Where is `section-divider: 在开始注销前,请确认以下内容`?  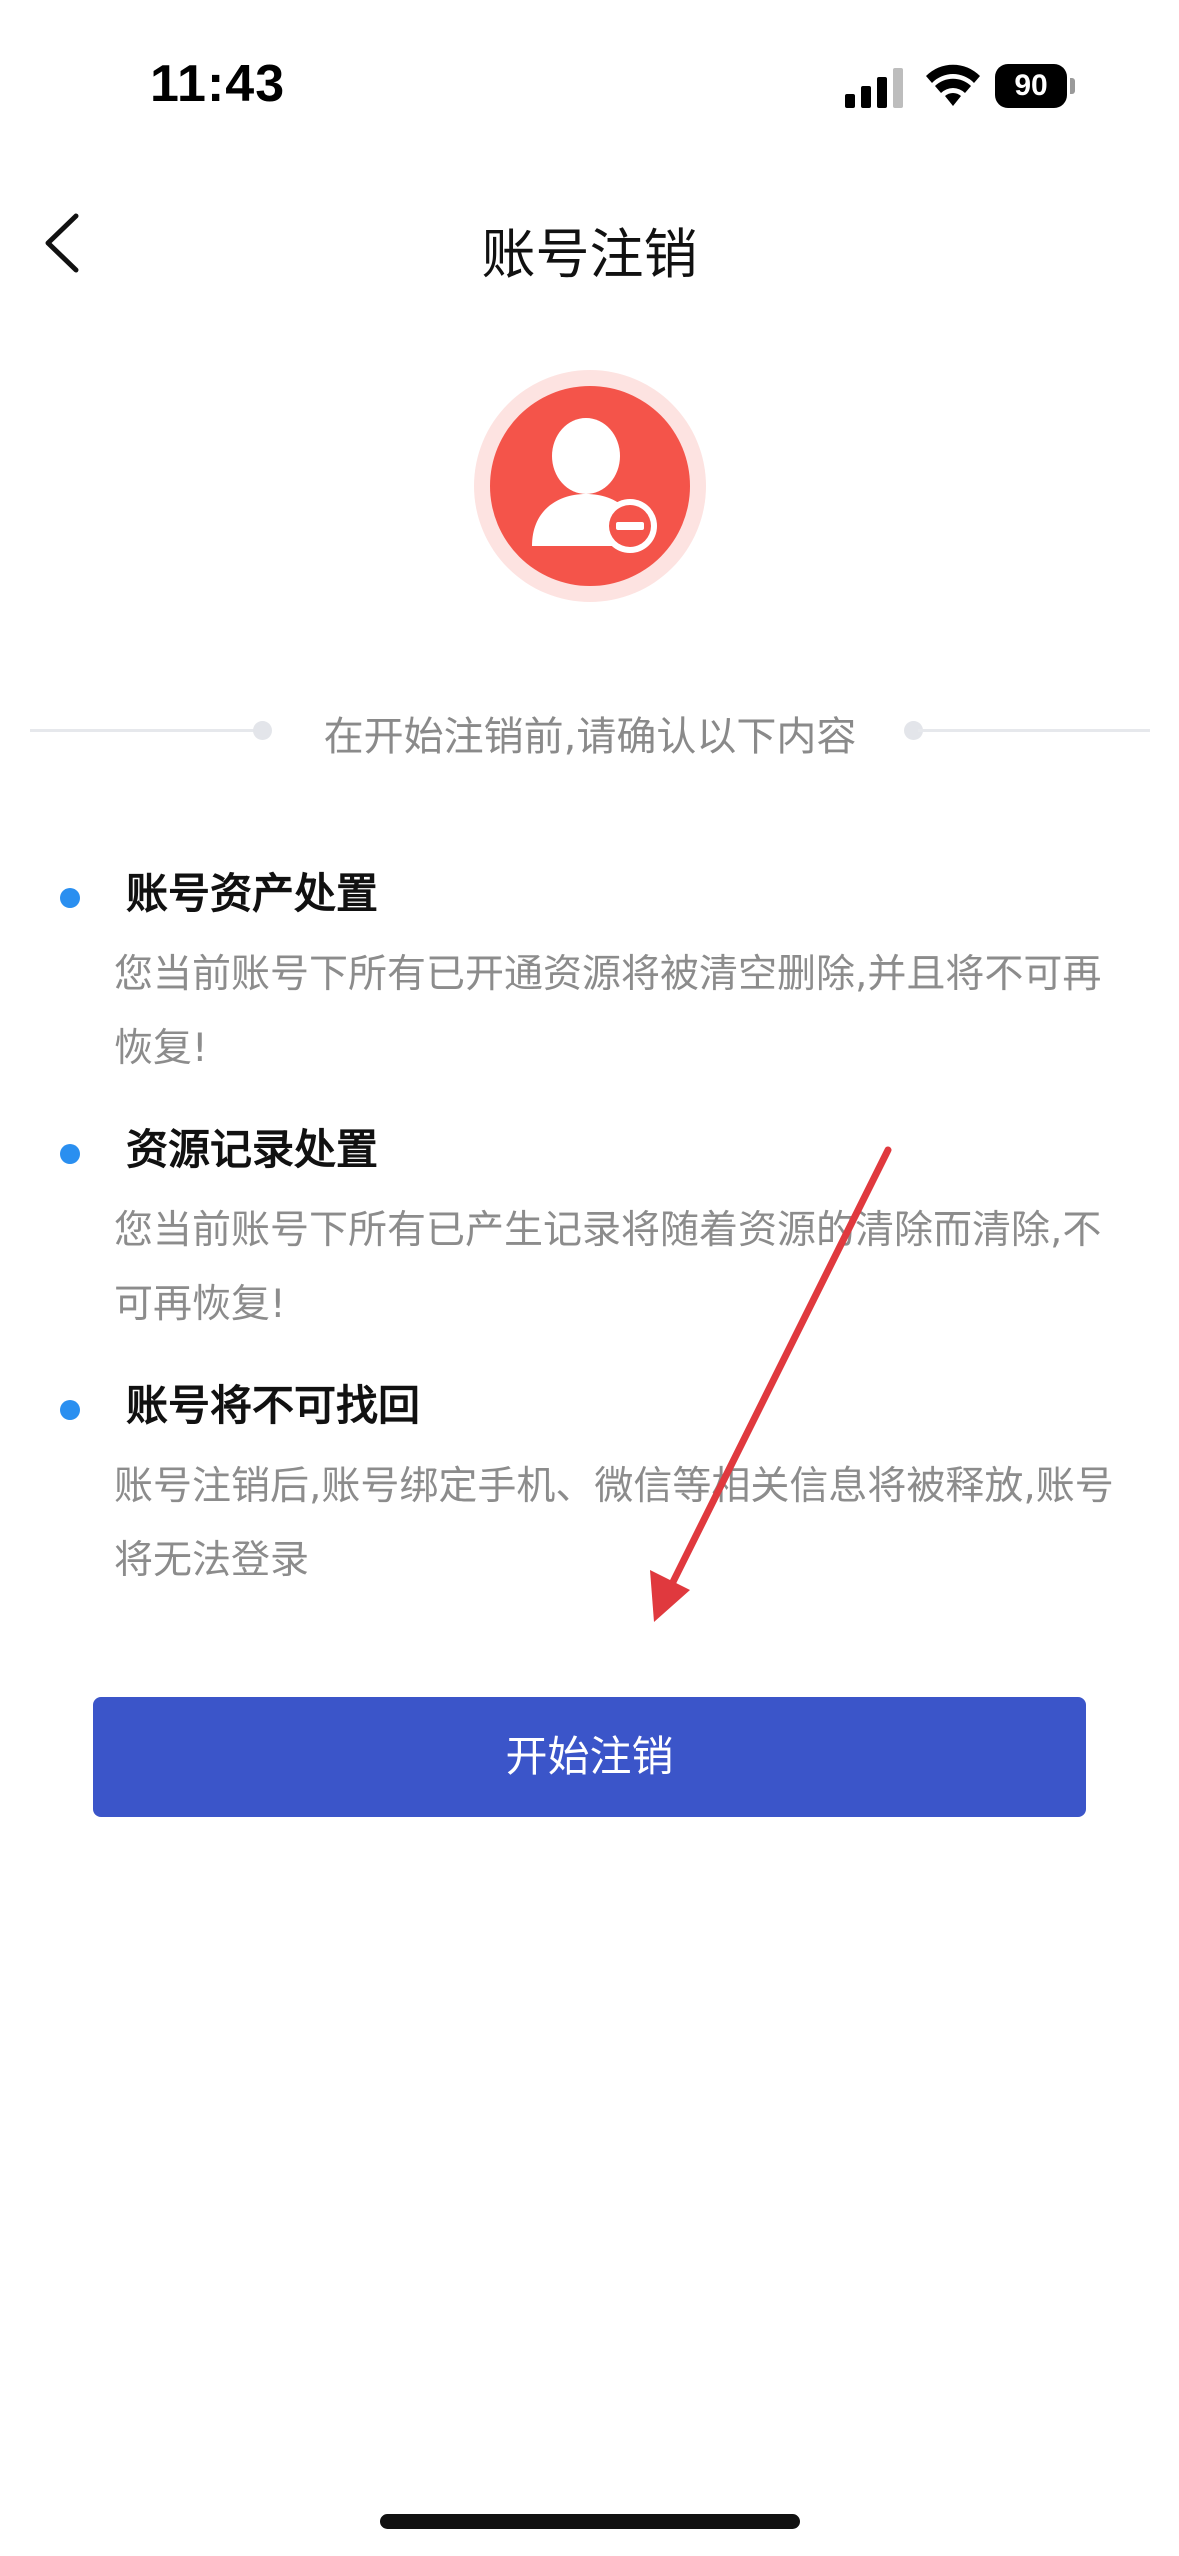 section-divider: 在开始注销前,请确认以下内容 is located at coordinates (589, 730).